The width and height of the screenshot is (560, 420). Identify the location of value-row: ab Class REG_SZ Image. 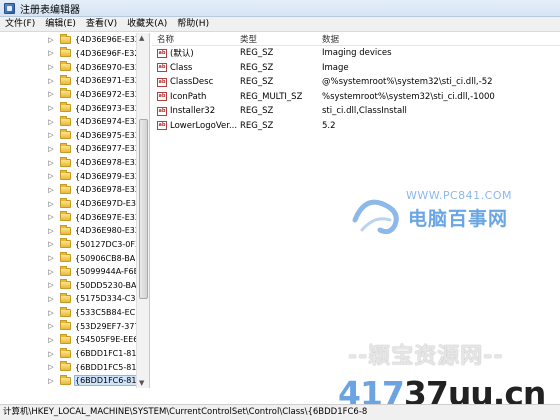
(356, 68).